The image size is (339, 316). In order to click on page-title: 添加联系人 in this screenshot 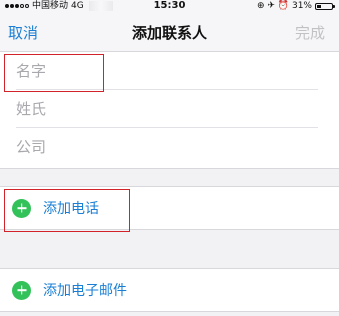, I will do `click(169, 33)`.